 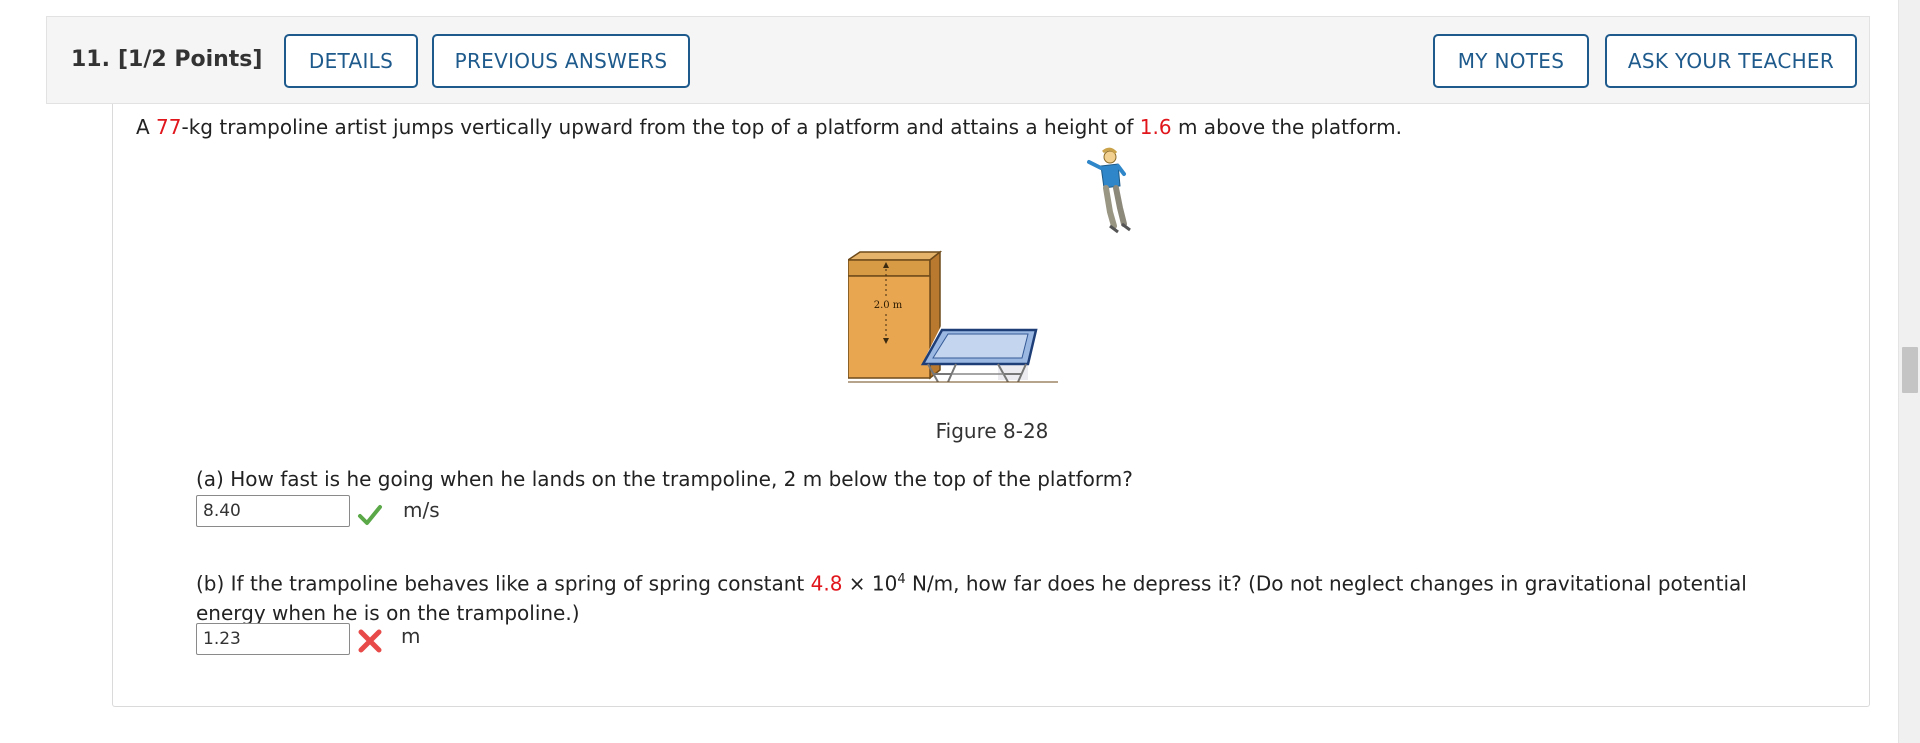 What do you see at coordinates (273, 639) in the screenshot?
I see `part-b-answer-input` at bounding box center [273, 639].